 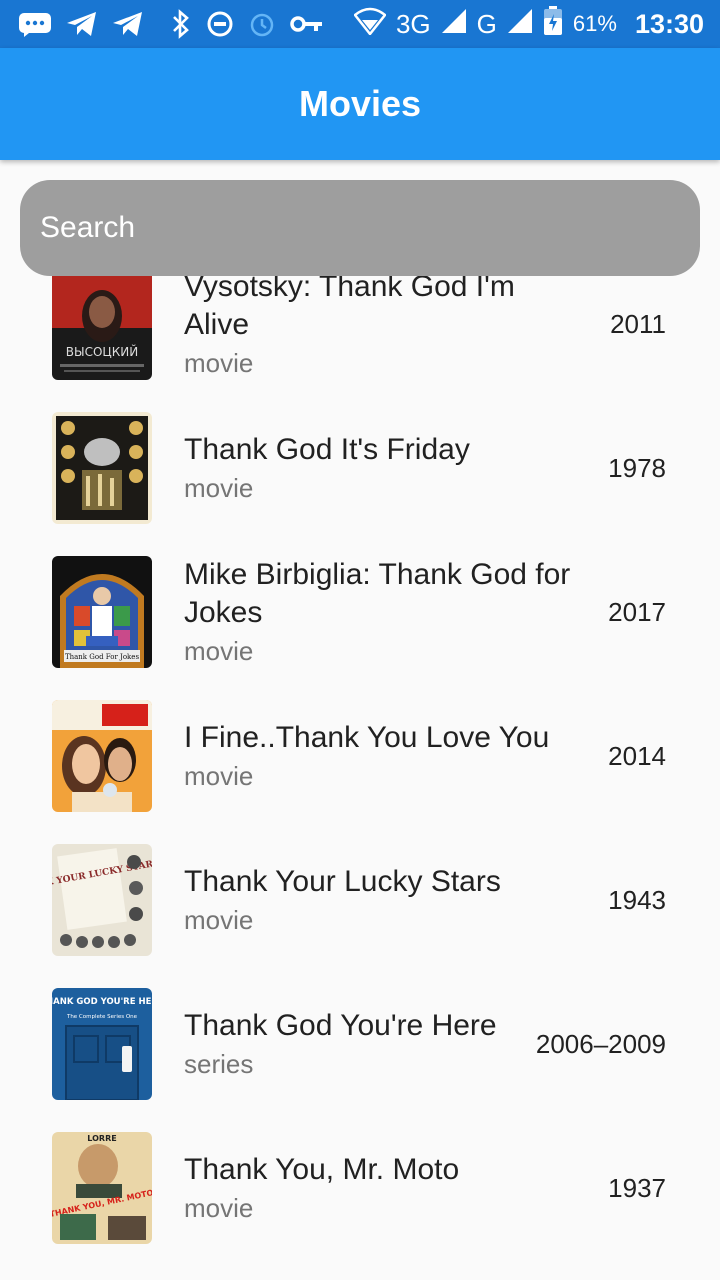 What do you see at coordinates (340, 1025) in the screenshot?
I see `movie-title: Thank God You're Here` at bounding box center [340, 1025].